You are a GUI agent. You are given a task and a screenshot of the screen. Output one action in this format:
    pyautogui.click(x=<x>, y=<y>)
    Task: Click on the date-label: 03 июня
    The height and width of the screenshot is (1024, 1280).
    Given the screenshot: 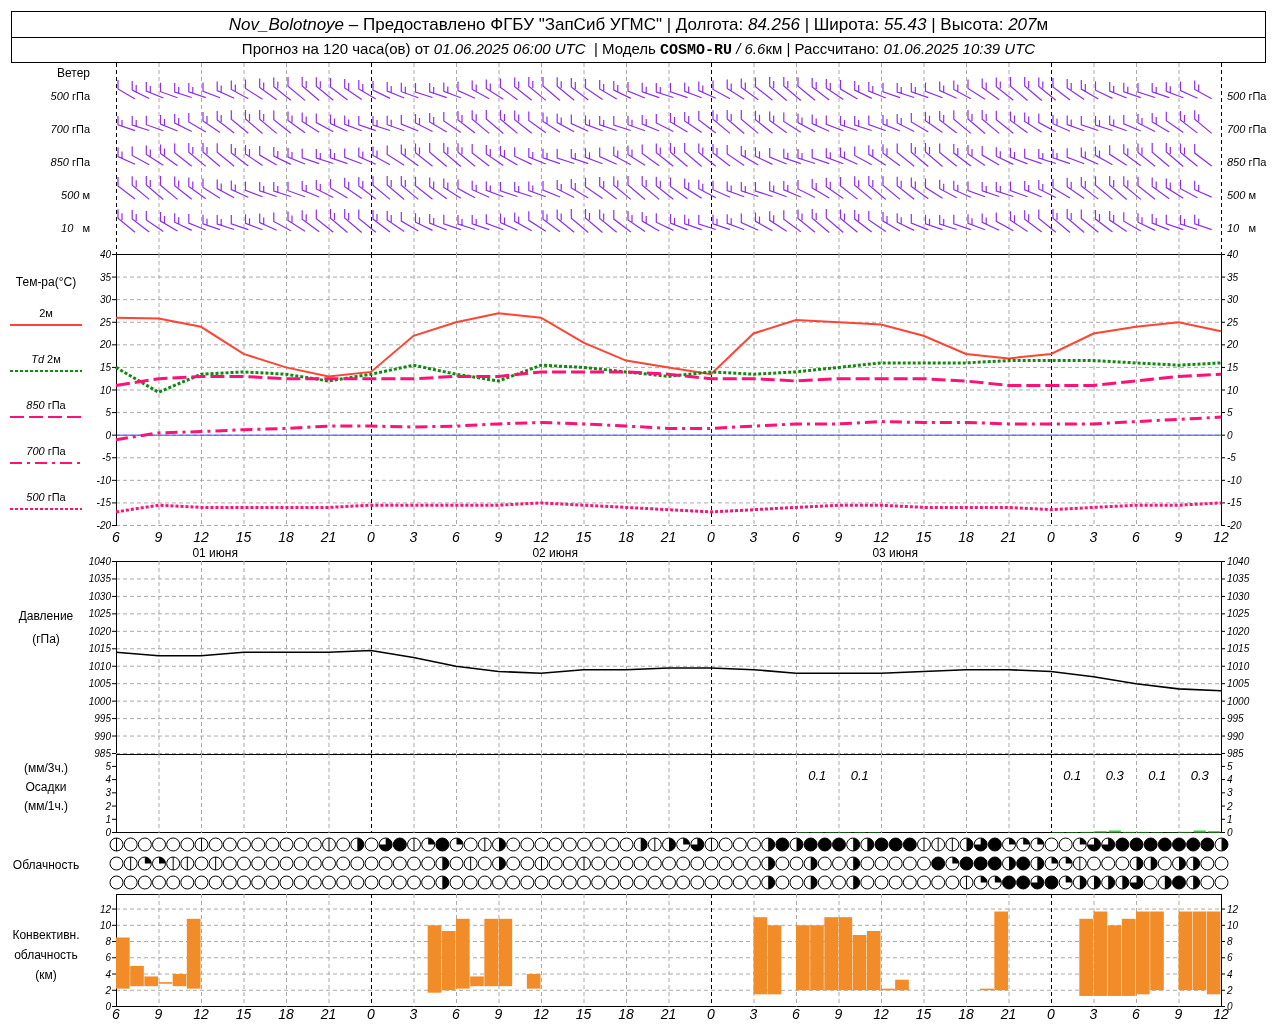 What is the action you would take?
    pyautogui.click(x=895, y=553)
    